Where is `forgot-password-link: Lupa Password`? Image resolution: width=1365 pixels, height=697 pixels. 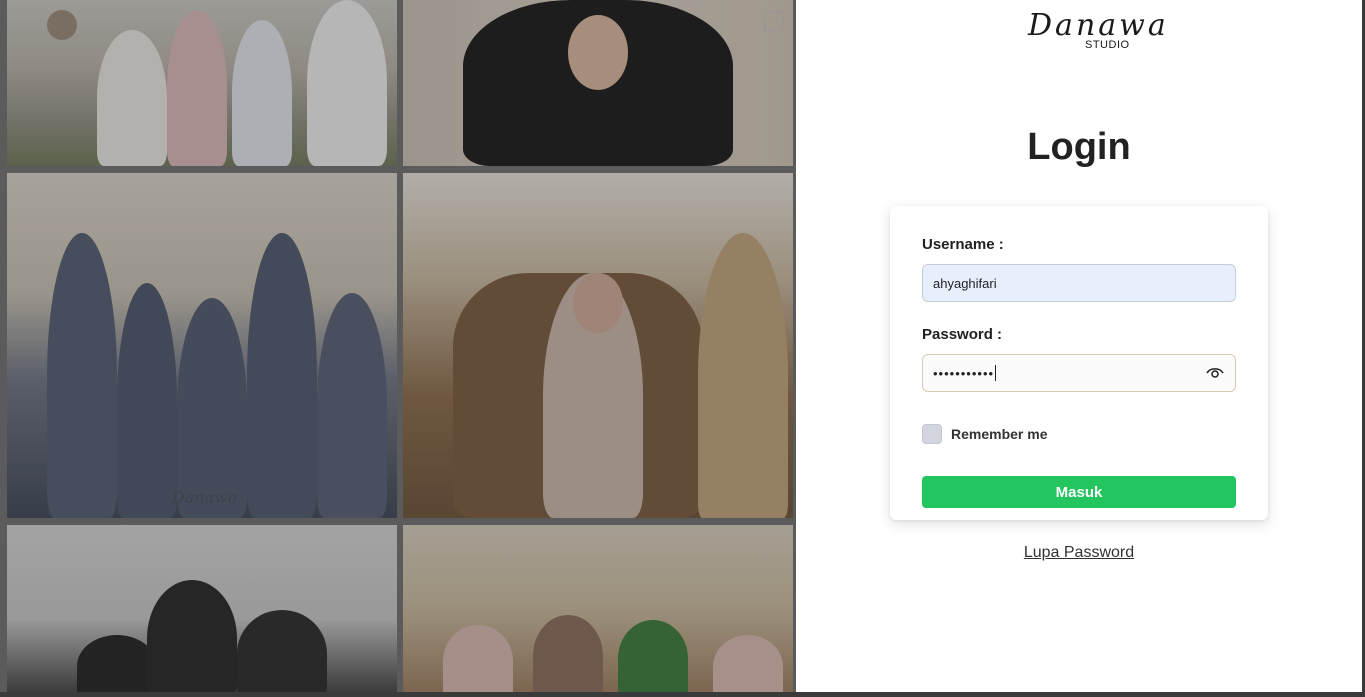
forgot-password-link: Lupa Password is located at coordinates (1079, 553).